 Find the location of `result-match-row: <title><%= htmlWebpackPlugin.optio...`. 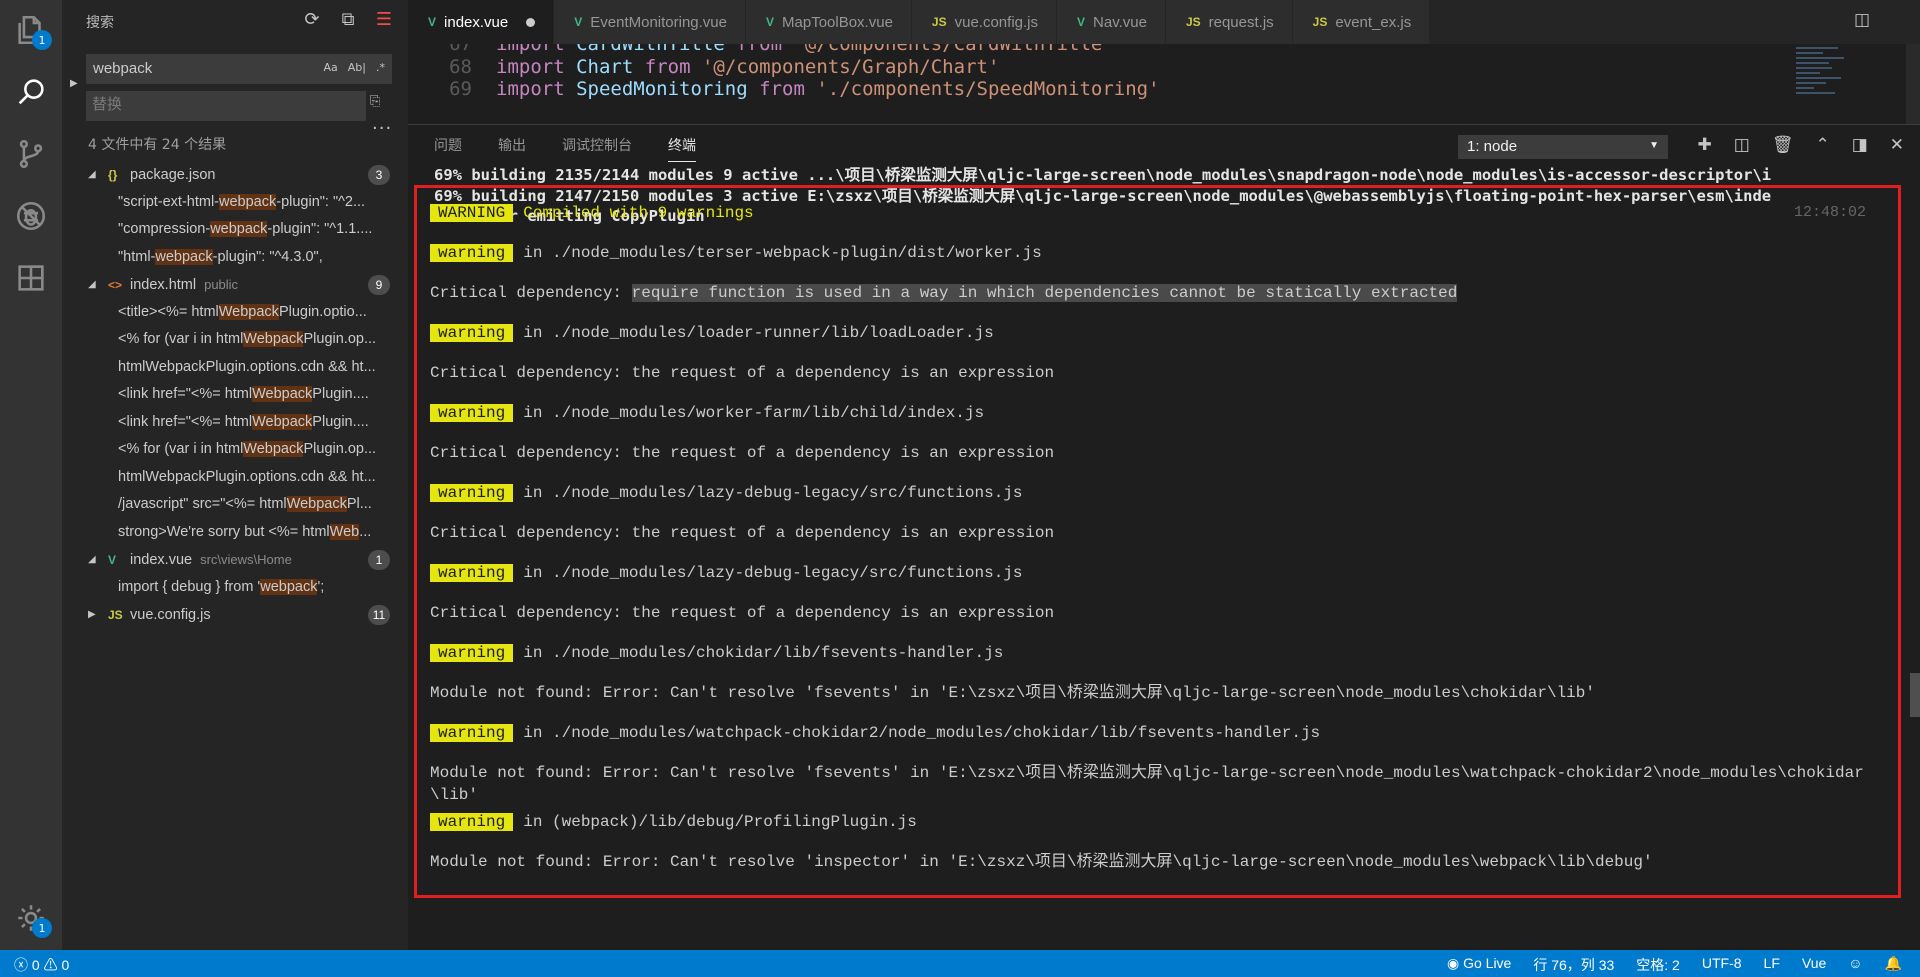

result-match-row: <title><%= htmlWebpackPlugin.optio... is located at coordinates (235, 313).